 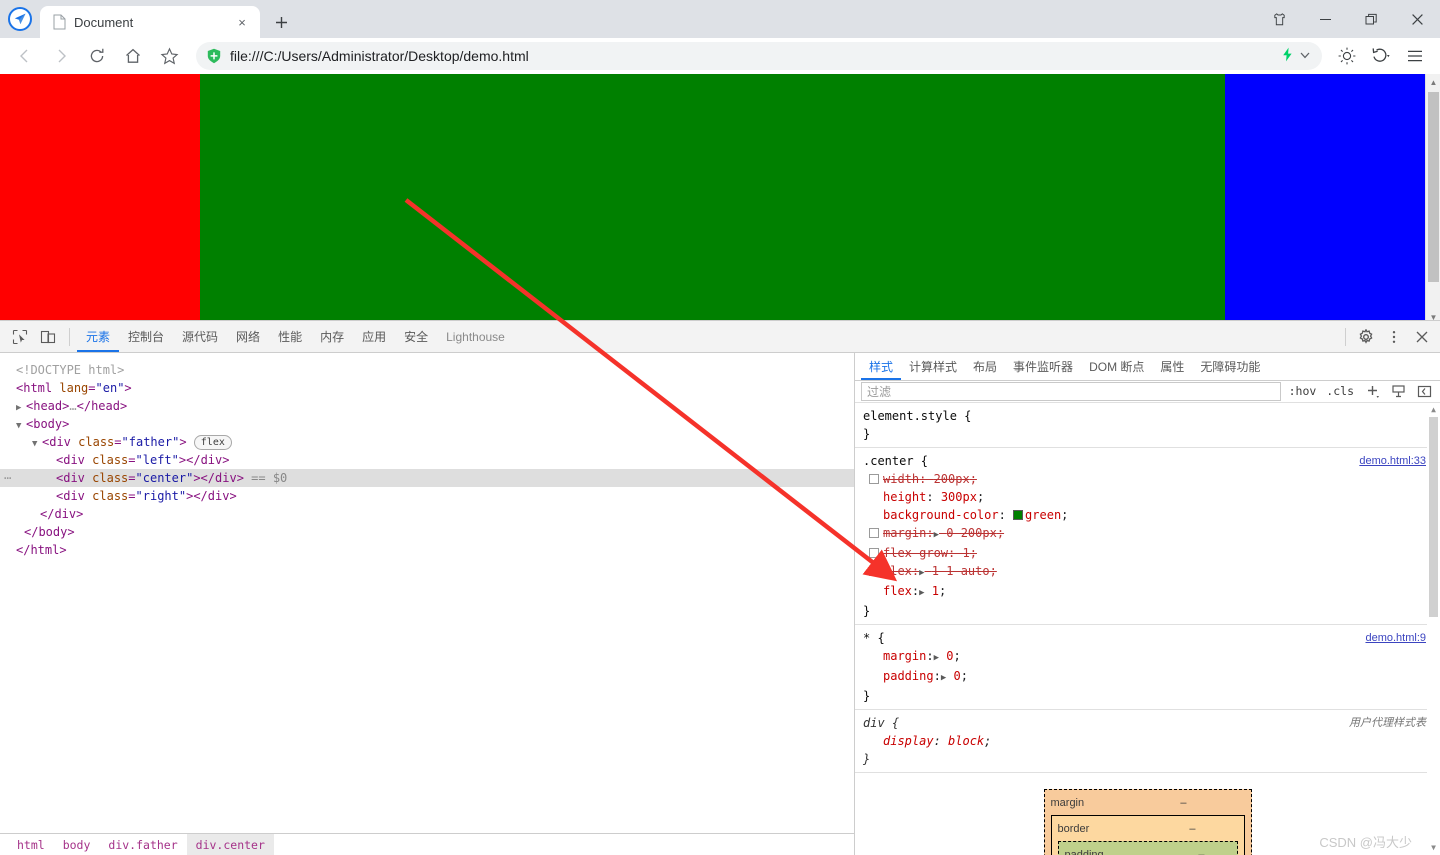 I want to click on dom-line-father-open: ▼ <div class="father"> flex, so click(x=427, y=442).